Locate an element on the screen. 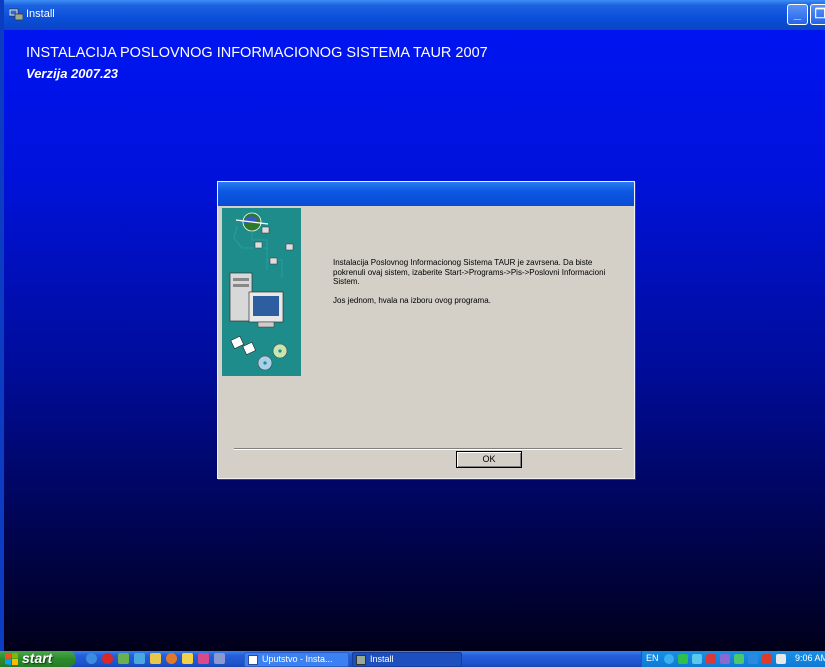  word-icon is located at coordinates (203, 658).